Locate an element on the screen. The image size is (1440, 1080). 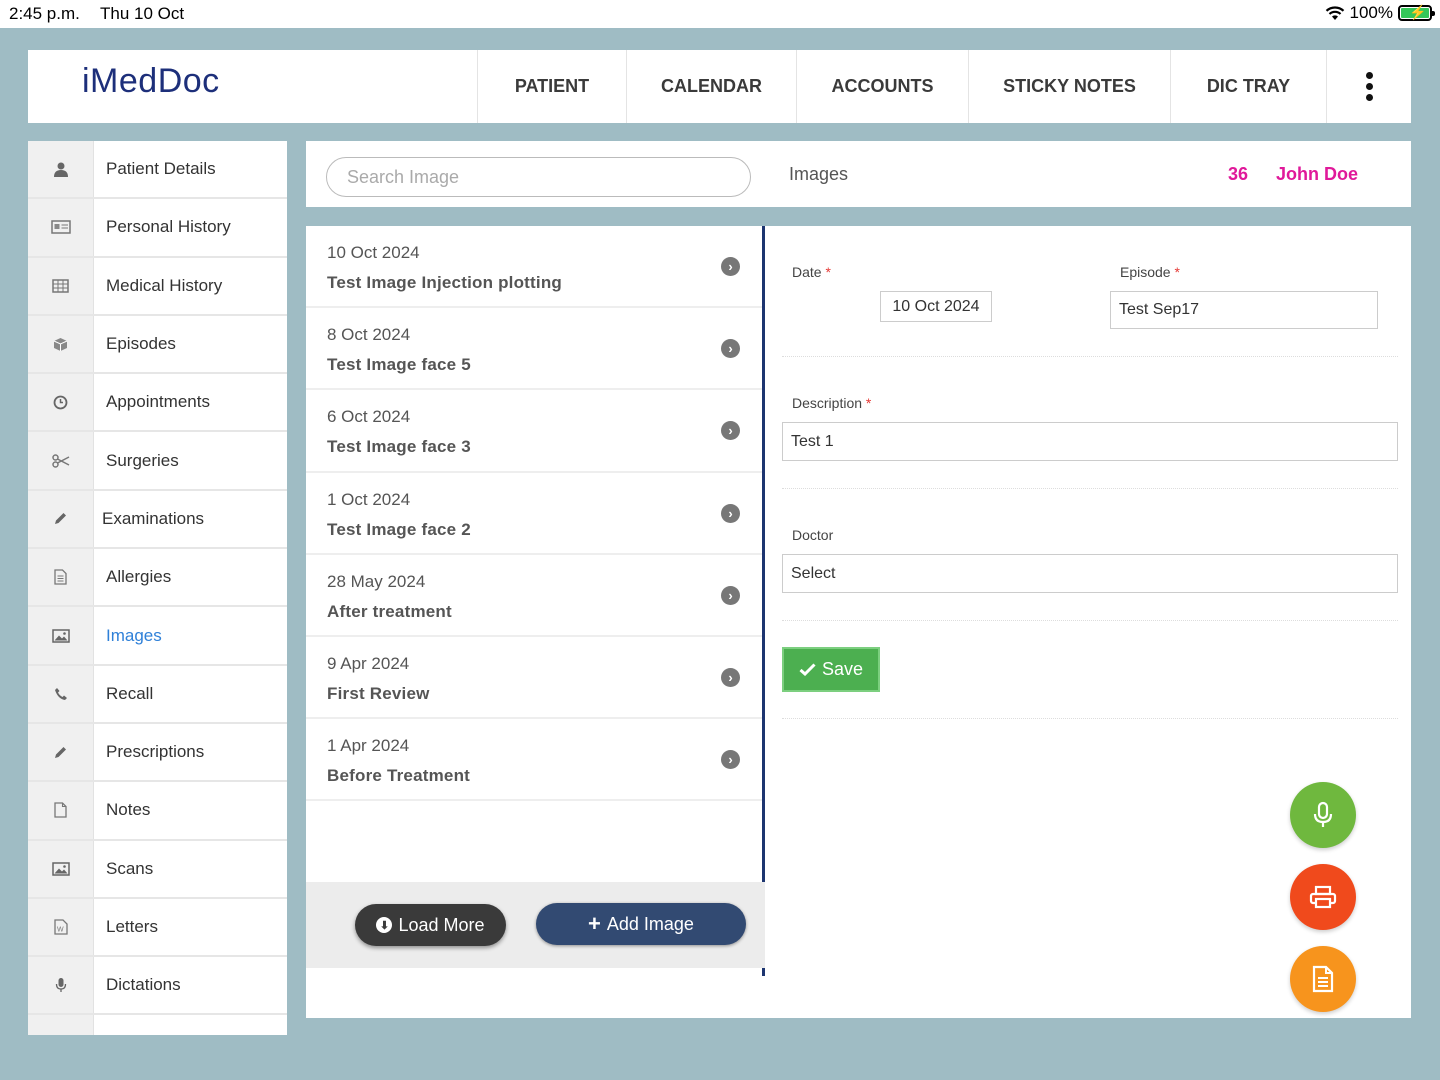
sidebar-item-label: Scans is located at coordinates (130, 868).